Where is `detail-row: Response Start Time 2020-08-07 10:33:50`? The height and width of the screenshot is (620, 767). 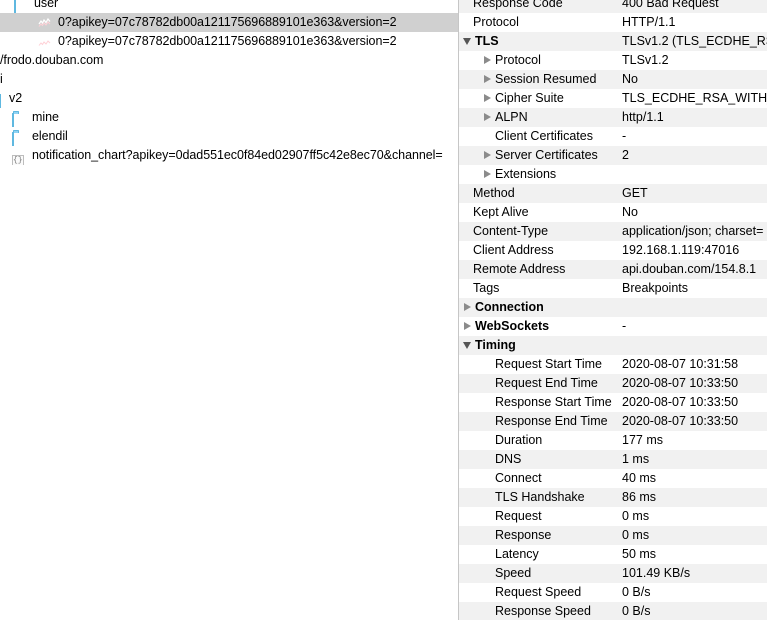 detail-row: Response Start Time 2020-08-07 10:33:50 is located at coordinates (613, 402).